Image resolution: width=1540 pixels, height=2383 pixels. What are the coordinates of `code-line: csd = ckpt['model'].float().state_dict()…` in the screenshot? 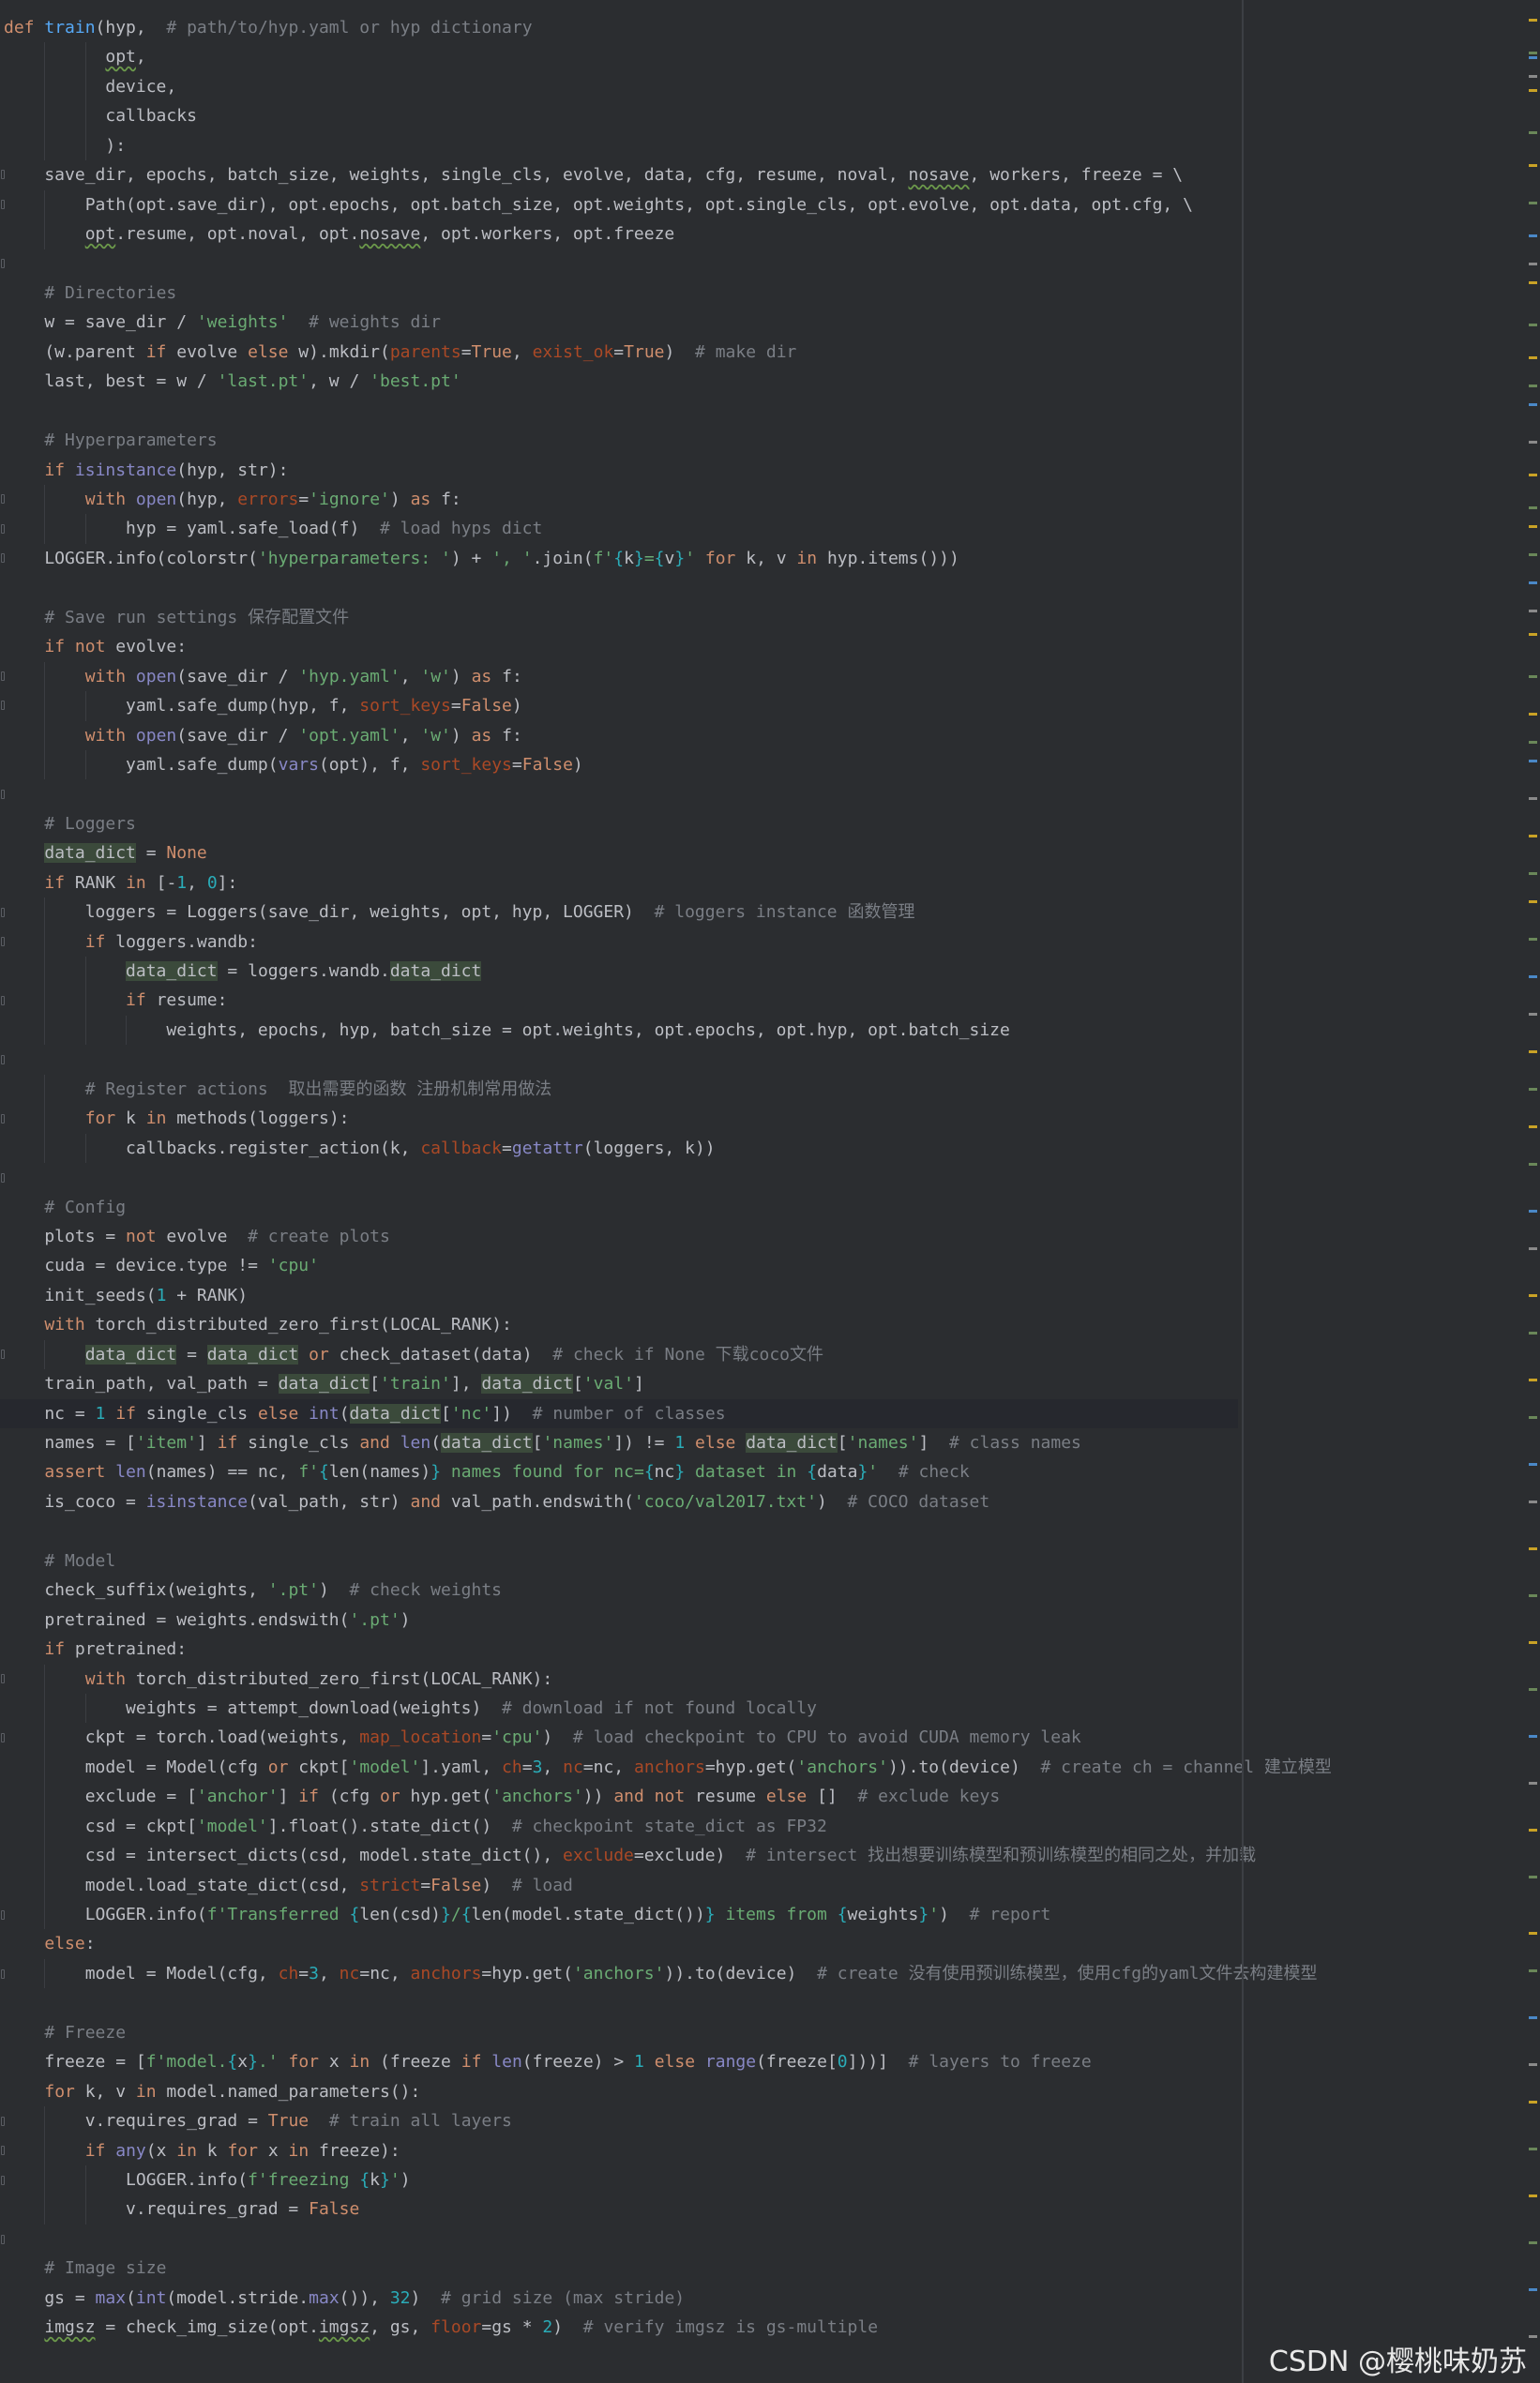 It's located at (619, 1826).